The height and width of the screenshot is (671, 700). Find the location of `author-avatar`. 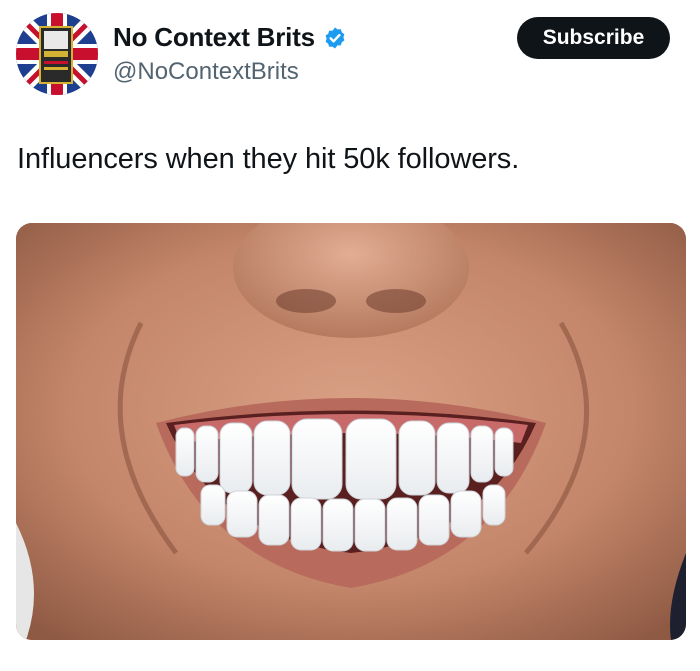

author-avatar is located at coordinates (57, 54).